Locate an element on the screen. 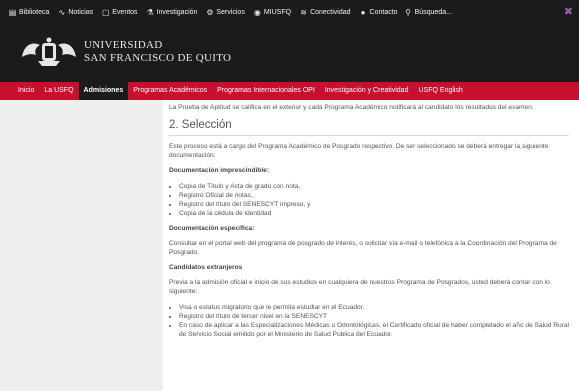 The image size is (579, 391). topbar-label: Conectividad is located at coordinates (330, 12).